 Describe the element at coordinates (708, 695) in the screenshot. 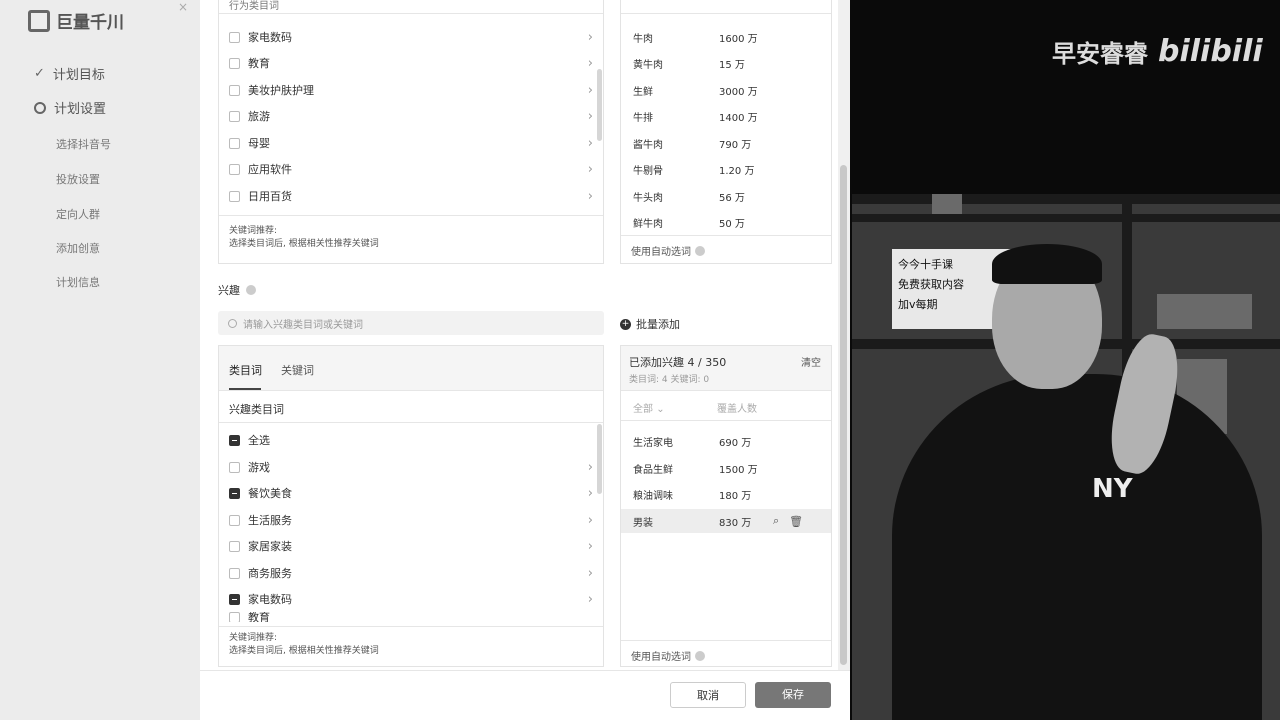

I see `cancel-button: 取消` at that location.